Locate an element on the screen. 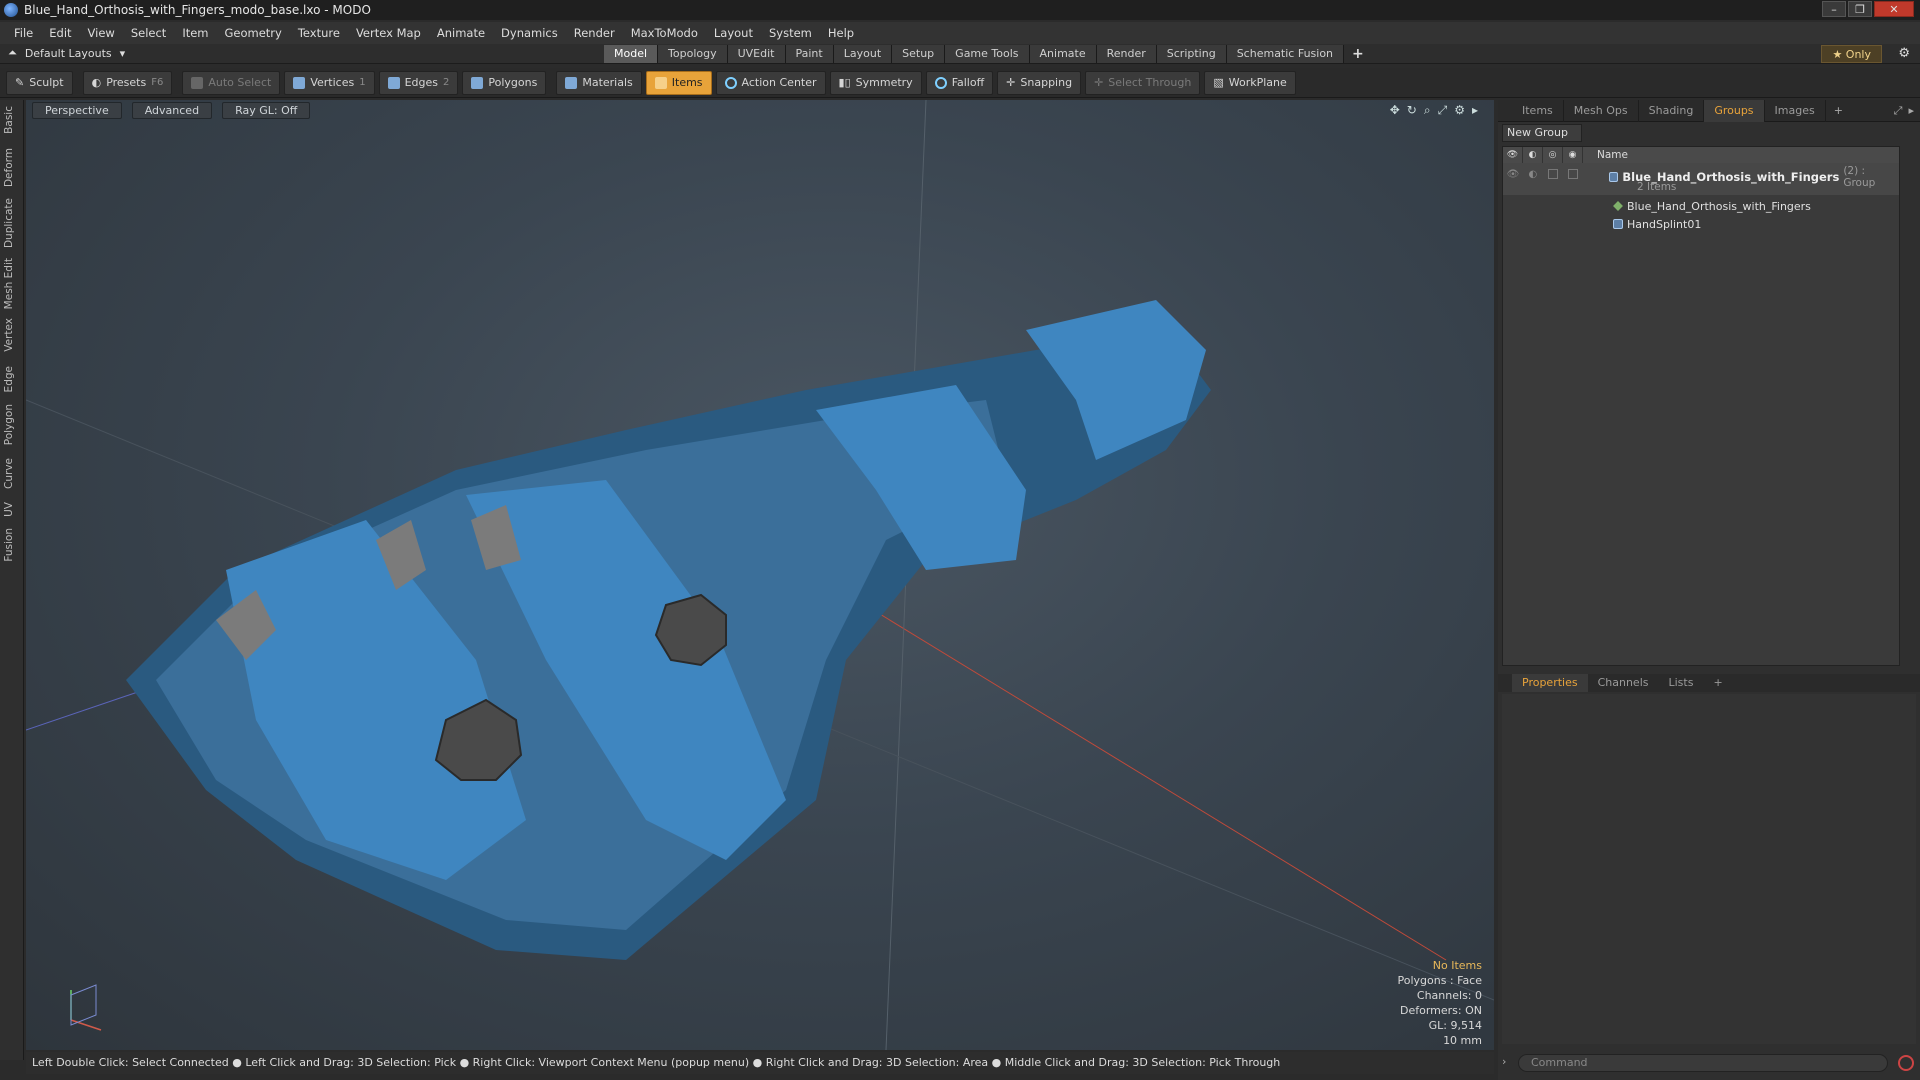  visibility-header-icon: 👁 is located at coordinates (1513, 155).